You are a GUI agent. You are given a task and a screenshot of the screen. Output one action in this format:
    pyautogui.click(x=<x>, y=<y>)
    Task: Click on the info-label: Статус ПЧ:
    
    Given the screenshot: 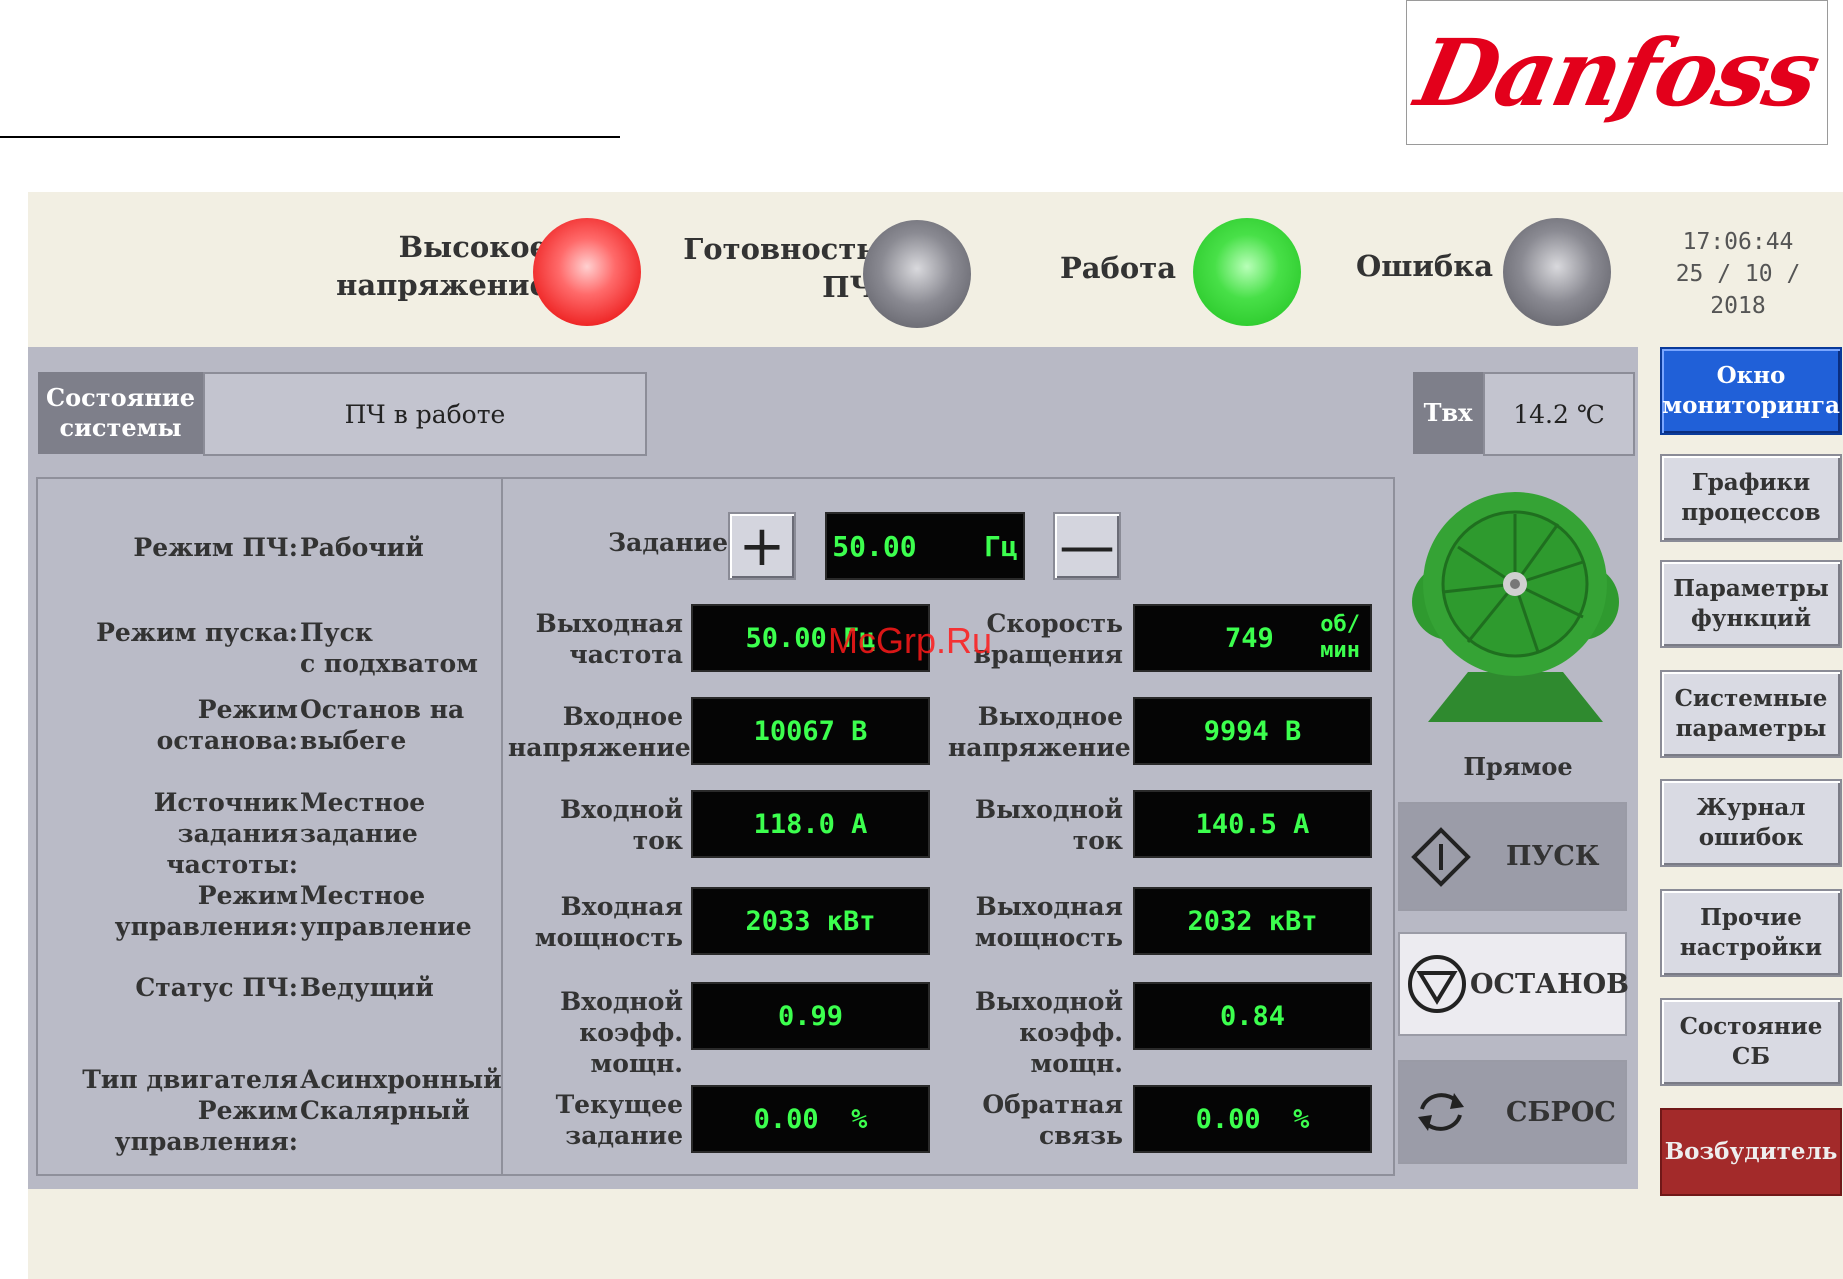 What is the action you would take?
    pyautogui.click(x=216, y=987)
    